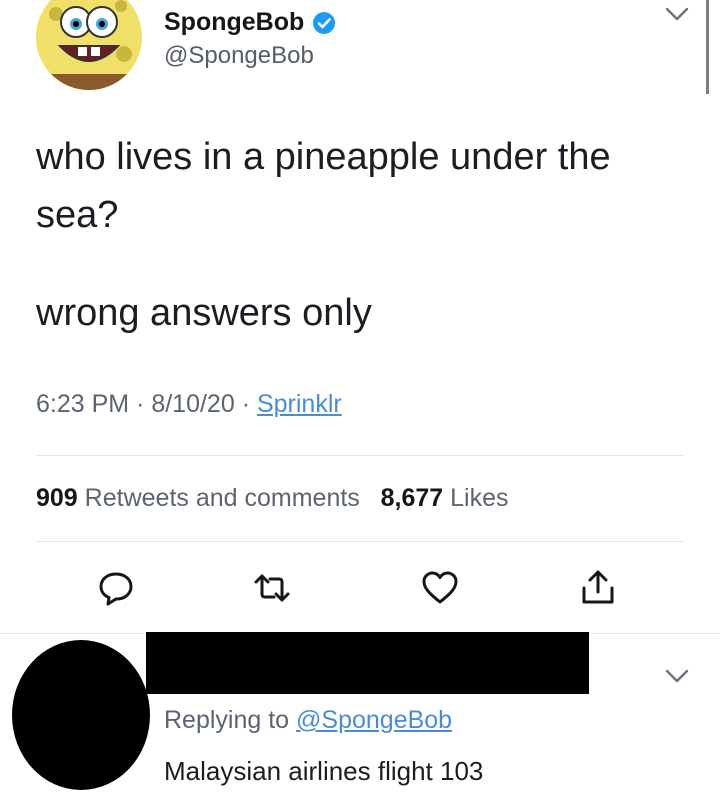  What do you see at coordinates (412, 498) in the screenshot?
I see `likes-count: 8,677` at bounding box center [412, 498].